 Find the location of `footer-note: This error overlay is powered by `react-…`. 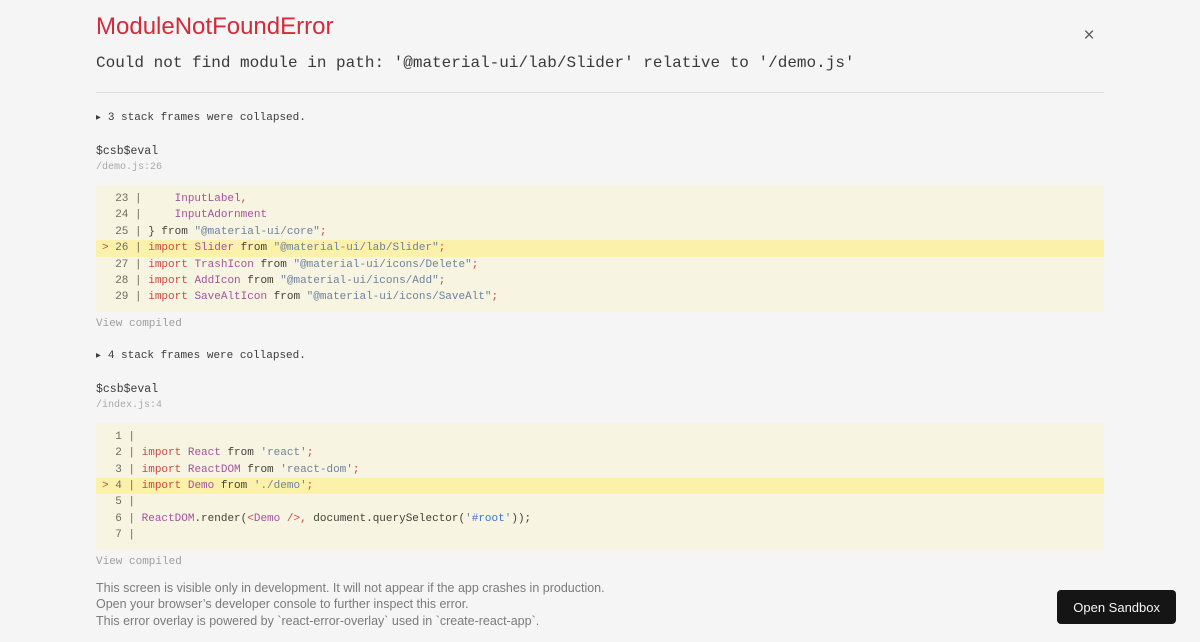

footer-note: This error overlay is powered by `react-… is located at coordinates (318, 620).